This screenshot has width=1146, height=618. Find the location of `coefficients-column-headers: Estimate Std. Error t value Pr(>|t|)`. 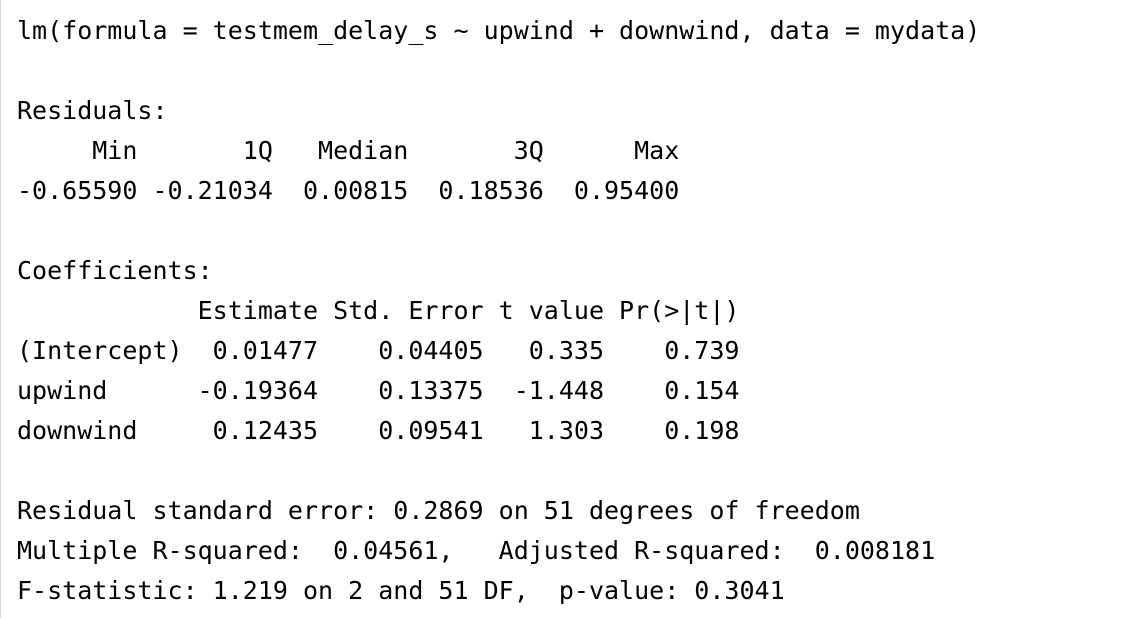

coefficients-column-headers: Estimate Std. Error t value Pr(>|t|) is located at coordinates (378, 310).